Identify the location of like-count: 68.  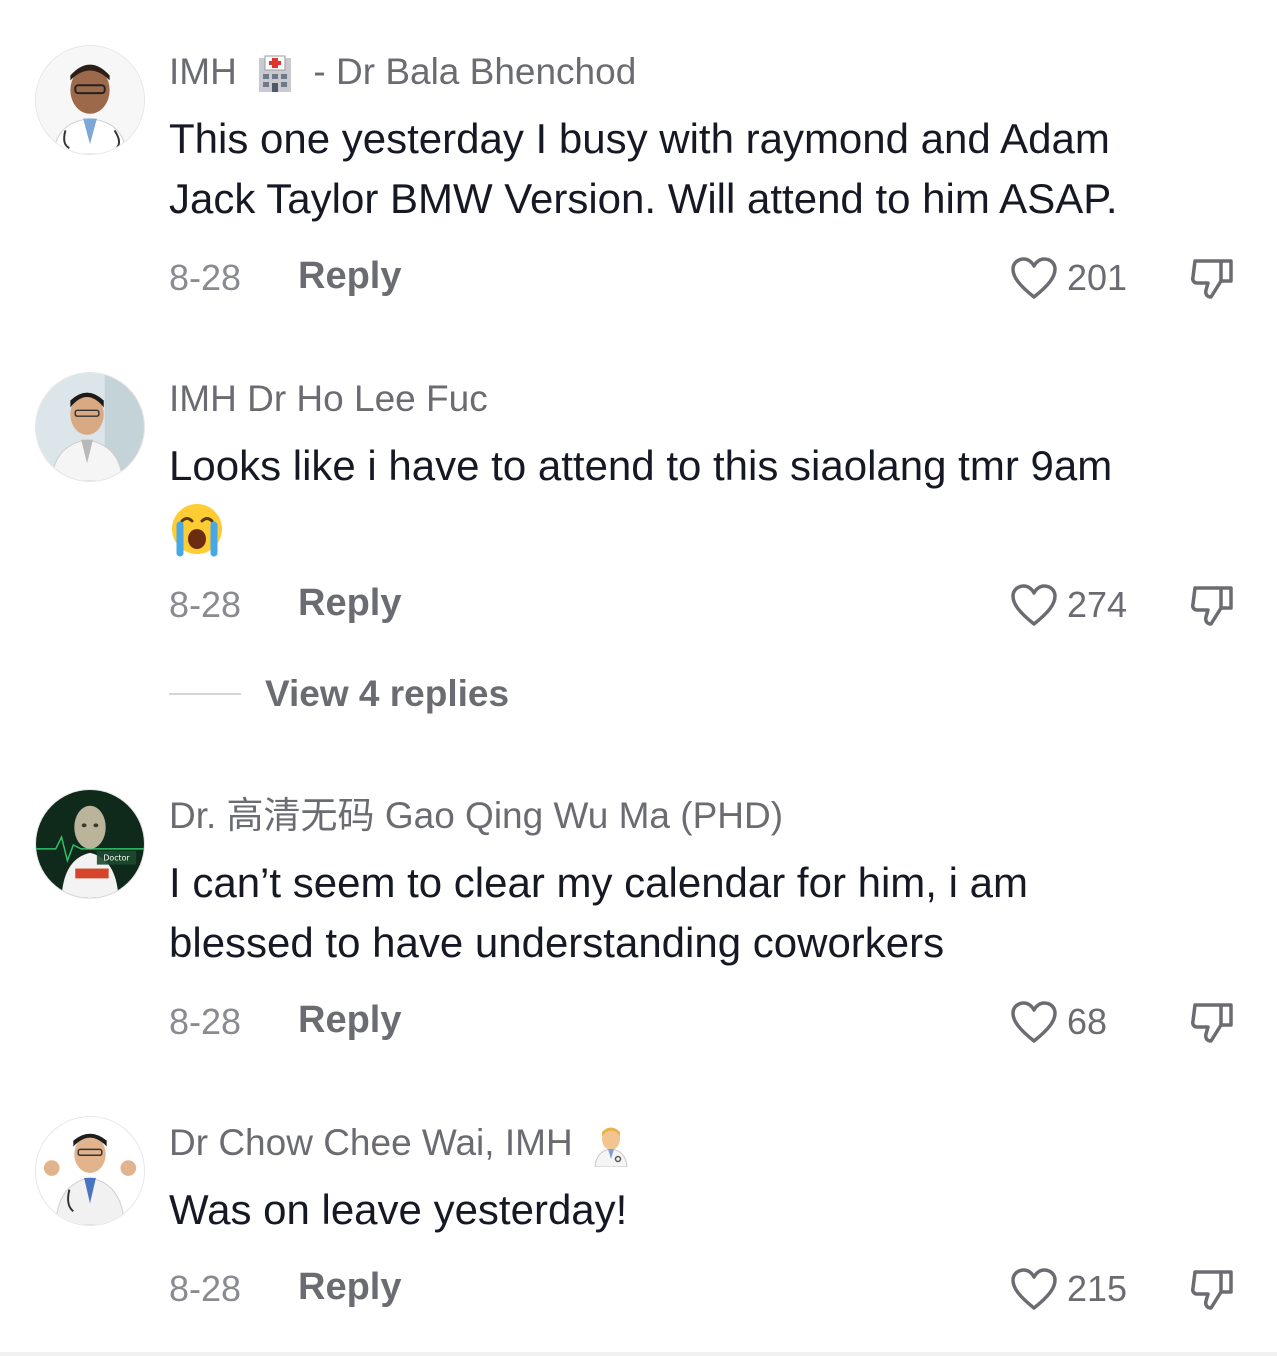
(1087, 1021).